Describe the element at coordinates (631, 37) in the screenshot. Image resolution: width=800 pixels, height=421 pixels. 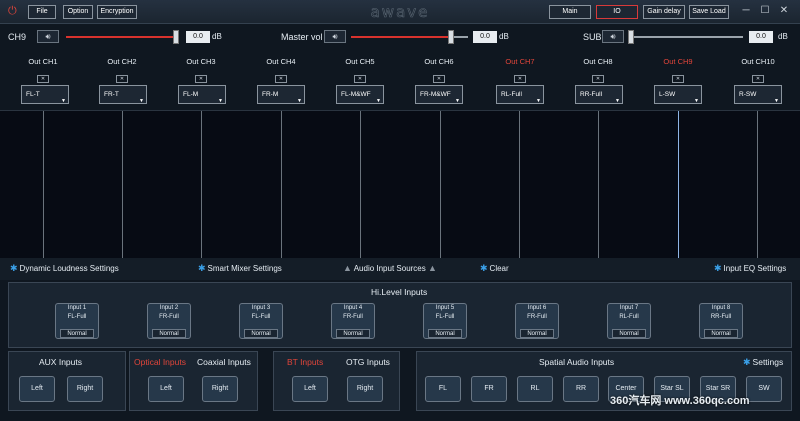
I see `sub-volume-thumb` at that location.